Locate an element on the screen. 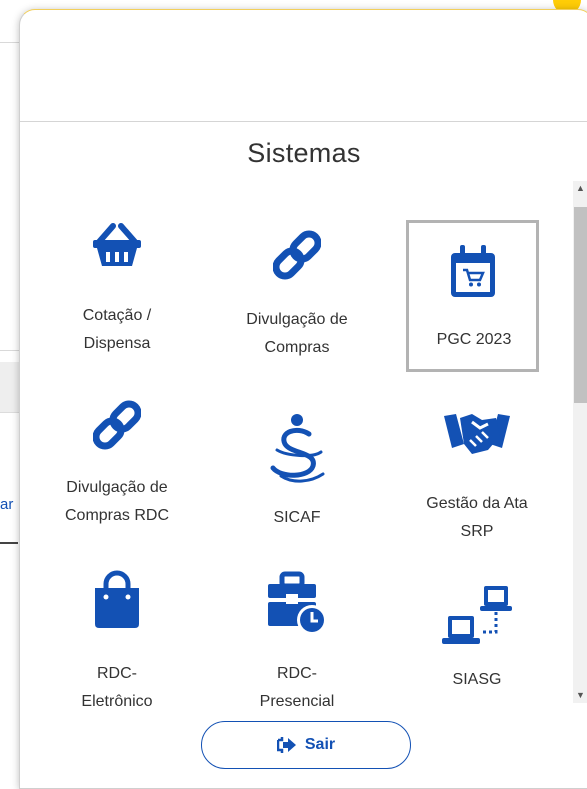 The height and width of the screenshot is (789, 587). scroll-up-arrow-icon: ▲ is located at coordinates (580, 188).